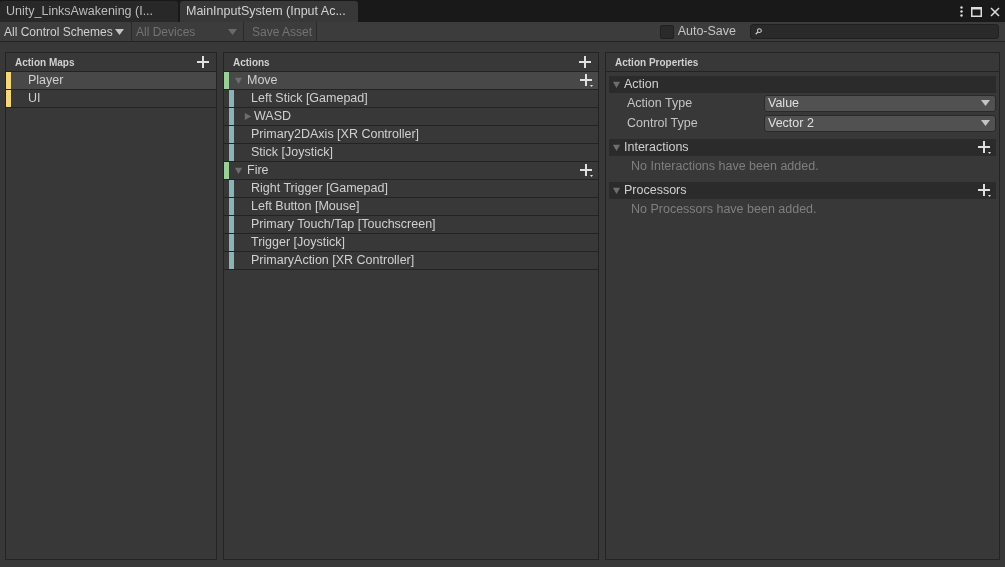 This screenshot has width=1005, height=567. What do you see at coordinates (411, 243) in the screenshot?
I see `binding-item: Trigger [Joystick]` at bounding box center [411, 243].